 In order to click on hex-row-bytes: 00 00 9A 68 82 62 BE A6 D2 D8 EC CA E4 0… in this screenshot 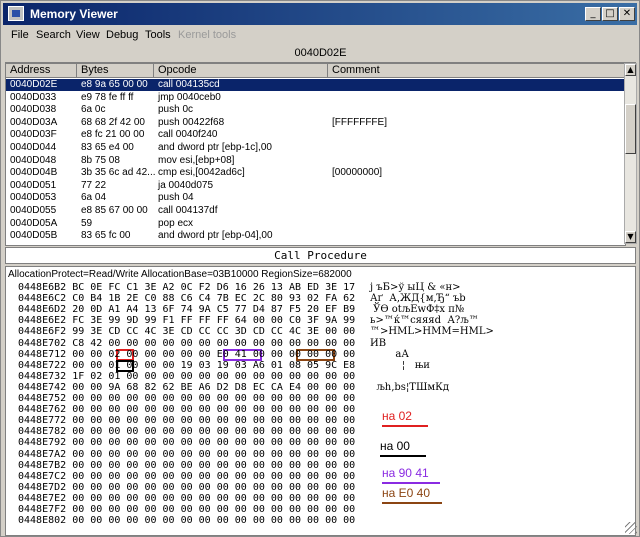, I will do `click(213, 387)`.